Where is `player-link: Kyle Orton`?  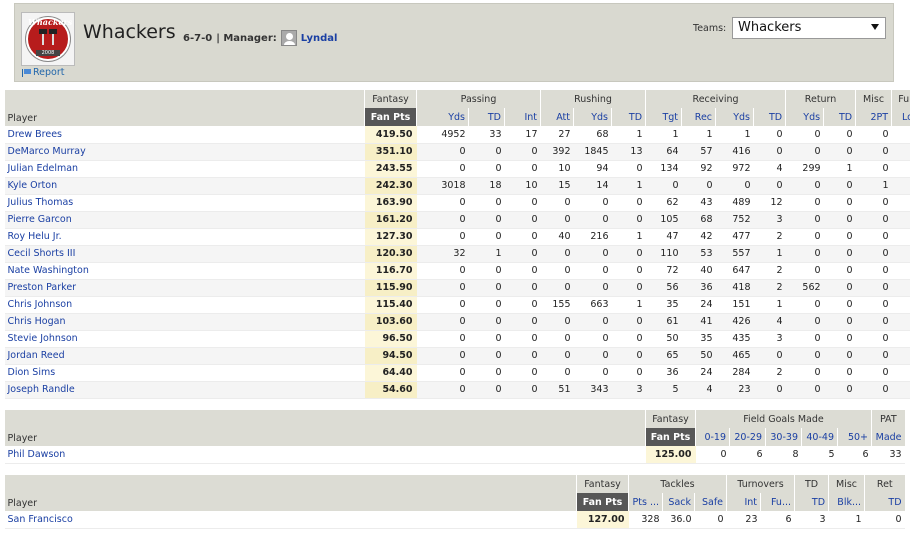 player-link: Kyle Orton is located at coordinates (184, 186).